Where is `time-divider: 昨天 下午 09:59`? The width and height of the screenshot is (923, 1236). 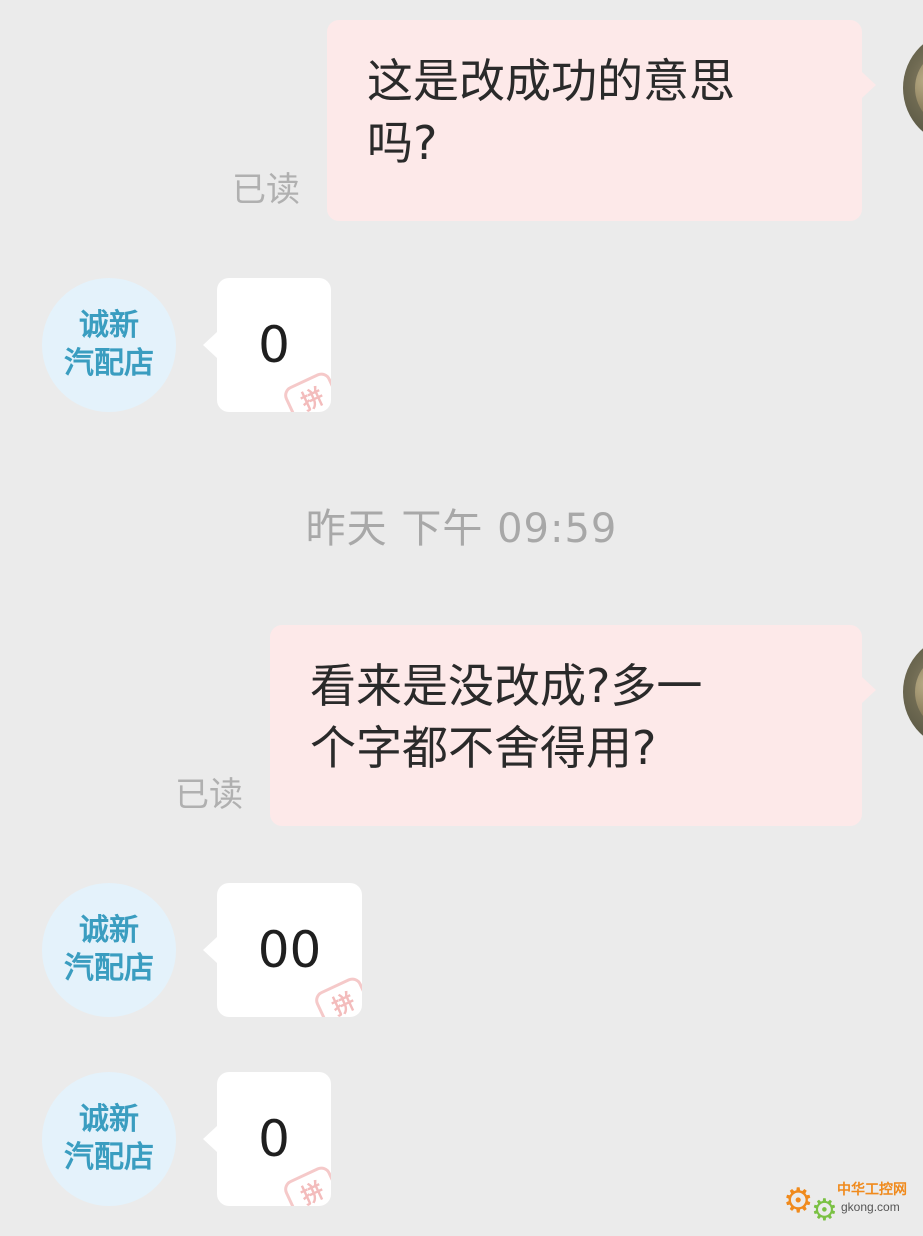 time-divider: 昨天 下午 09:59 is located at coordinates (461, 529).